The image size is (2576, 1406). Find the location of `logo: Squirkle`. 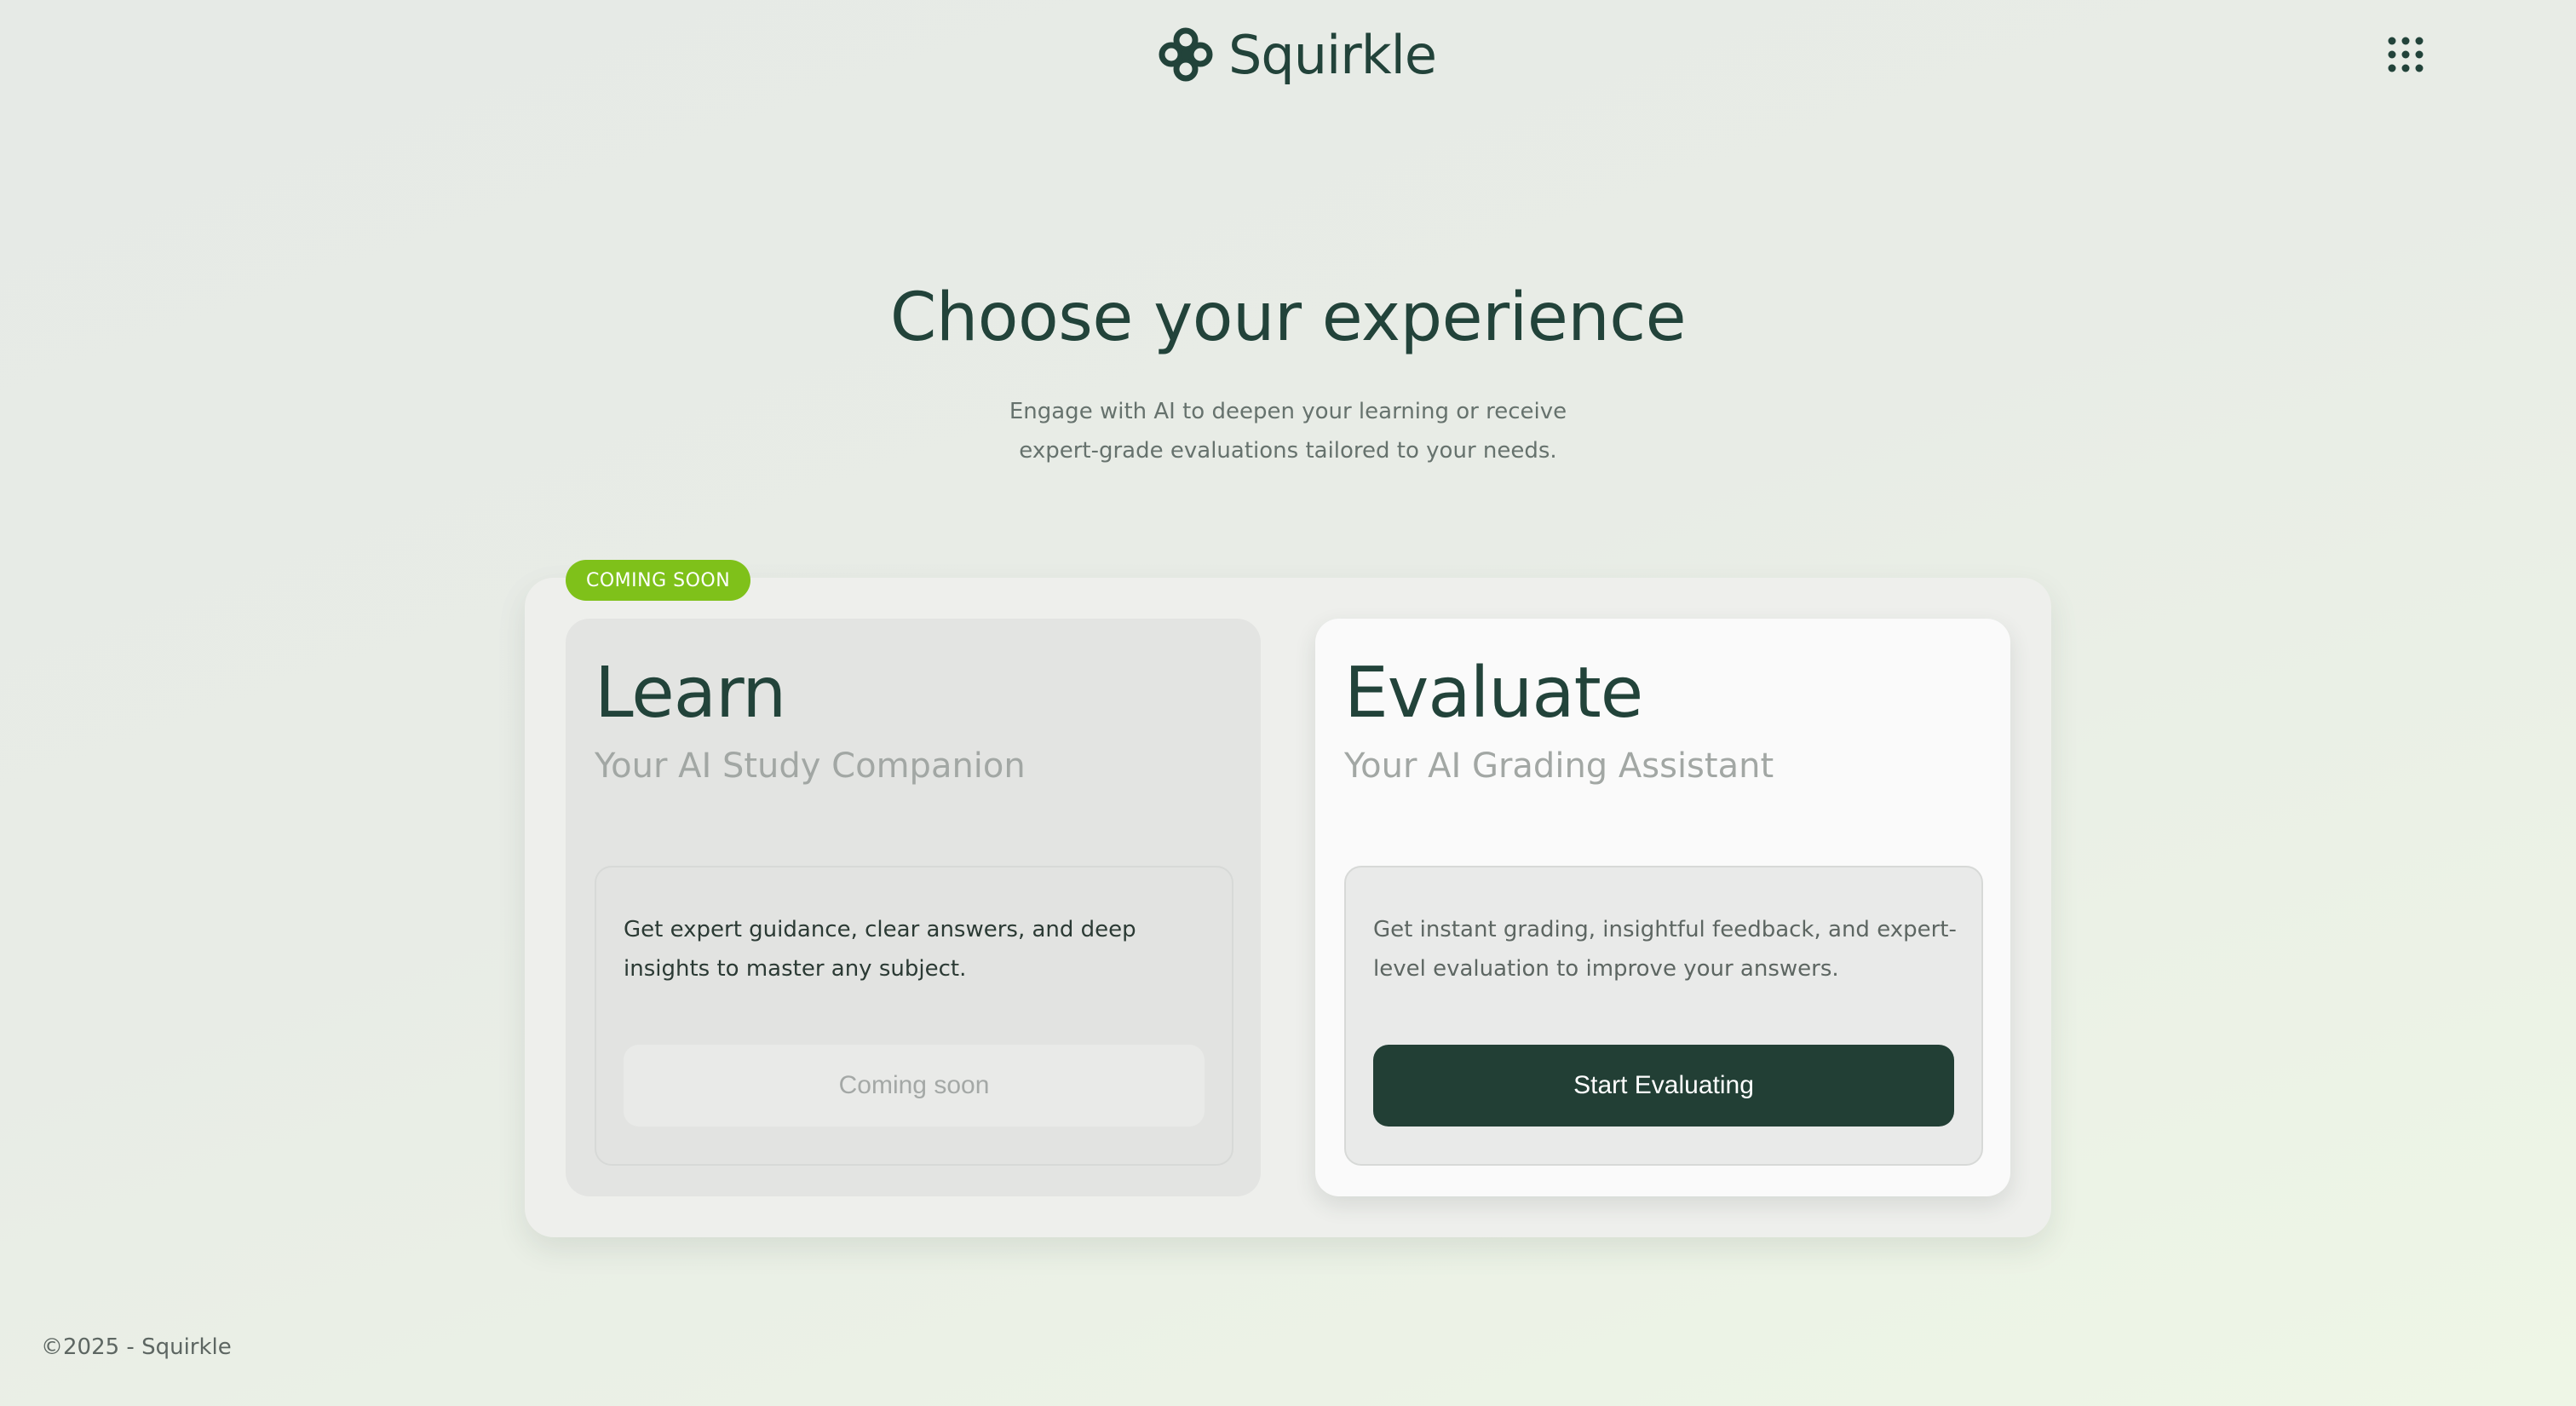

logo: Squirkle is located at coordinates (1297, 54).